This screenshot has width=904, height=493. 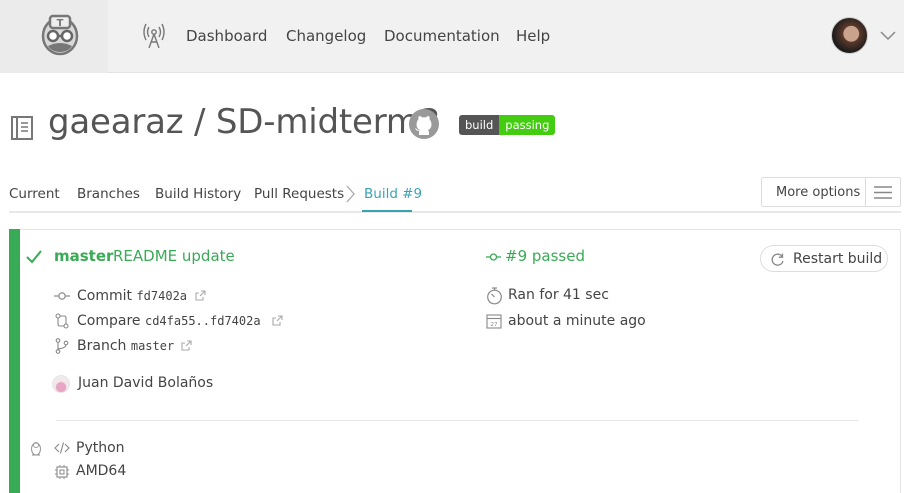 I want to click on badge-status: passing, so click(x=527, y=125).